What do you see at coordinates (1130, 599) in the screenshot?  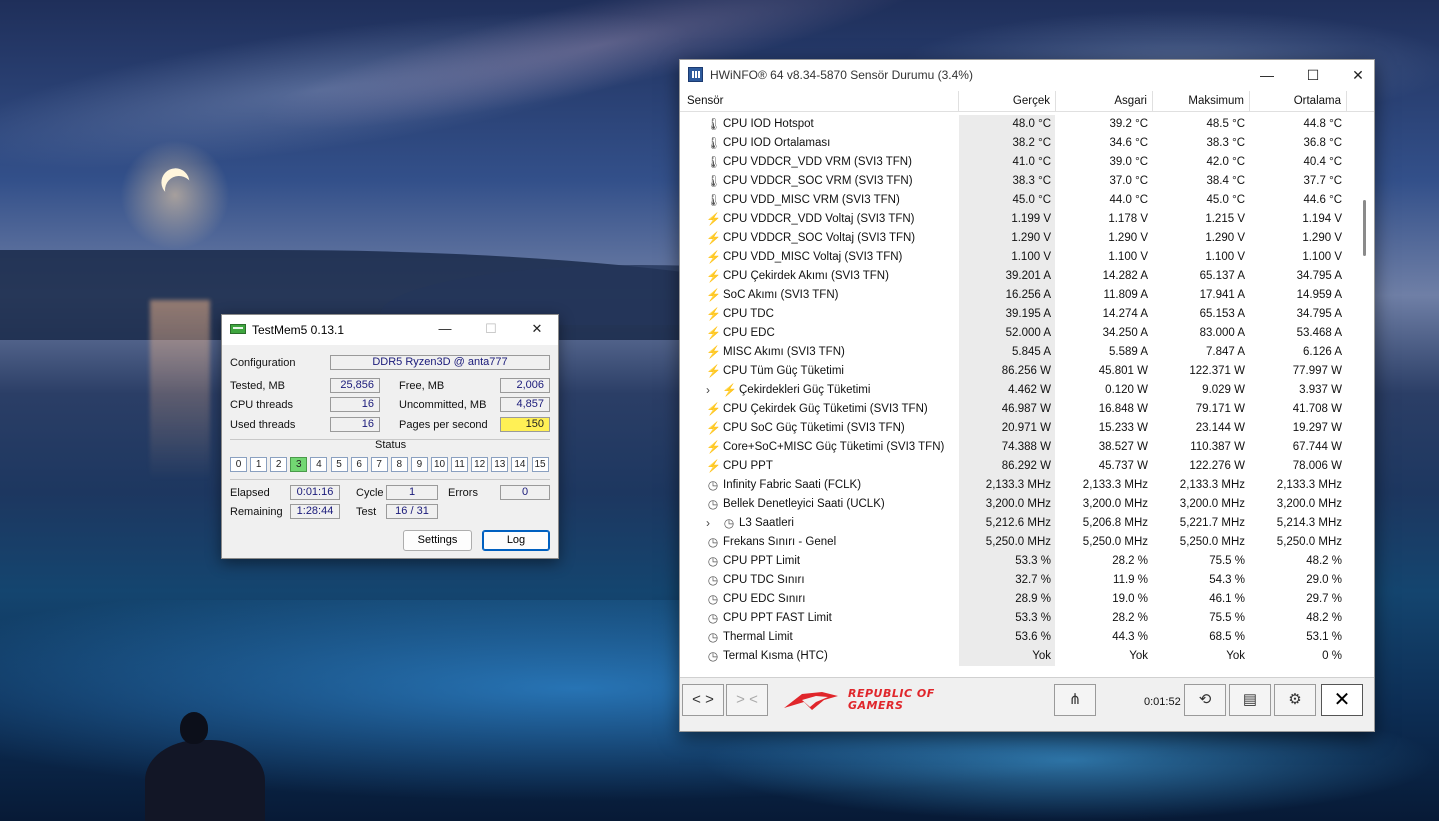 I see `sensor-minimum-value: 19.0 %` at bounding box center [1130, 599].